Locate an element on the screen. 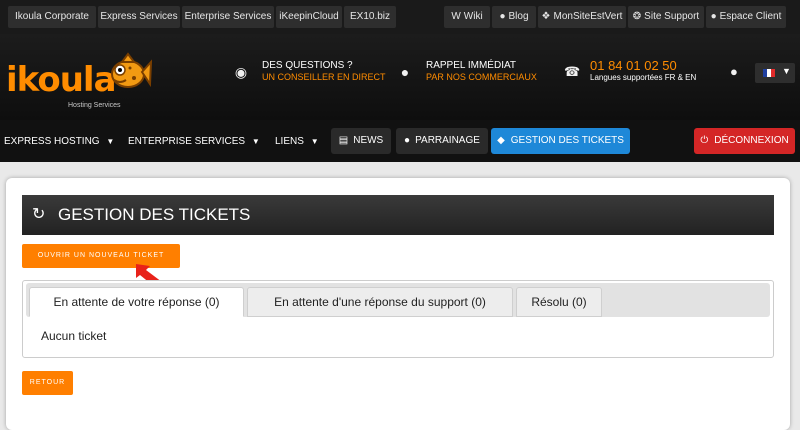 This screenshot has width=800, height=430. top-link-espace-client: ● Espace Client is located at coordinates (746, 17).